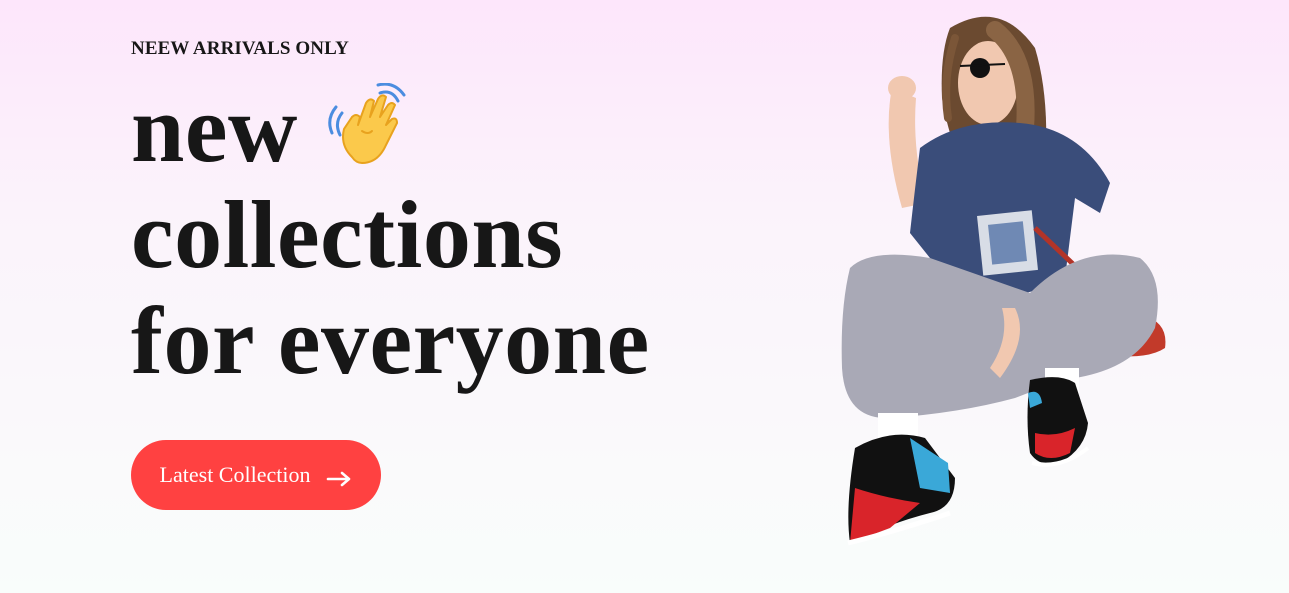 The image size is (1289, 593). What do you see at coordinates (364, 124) in the screenshot?
I see `waving-hand-icon` at bounding box center [364, 124].